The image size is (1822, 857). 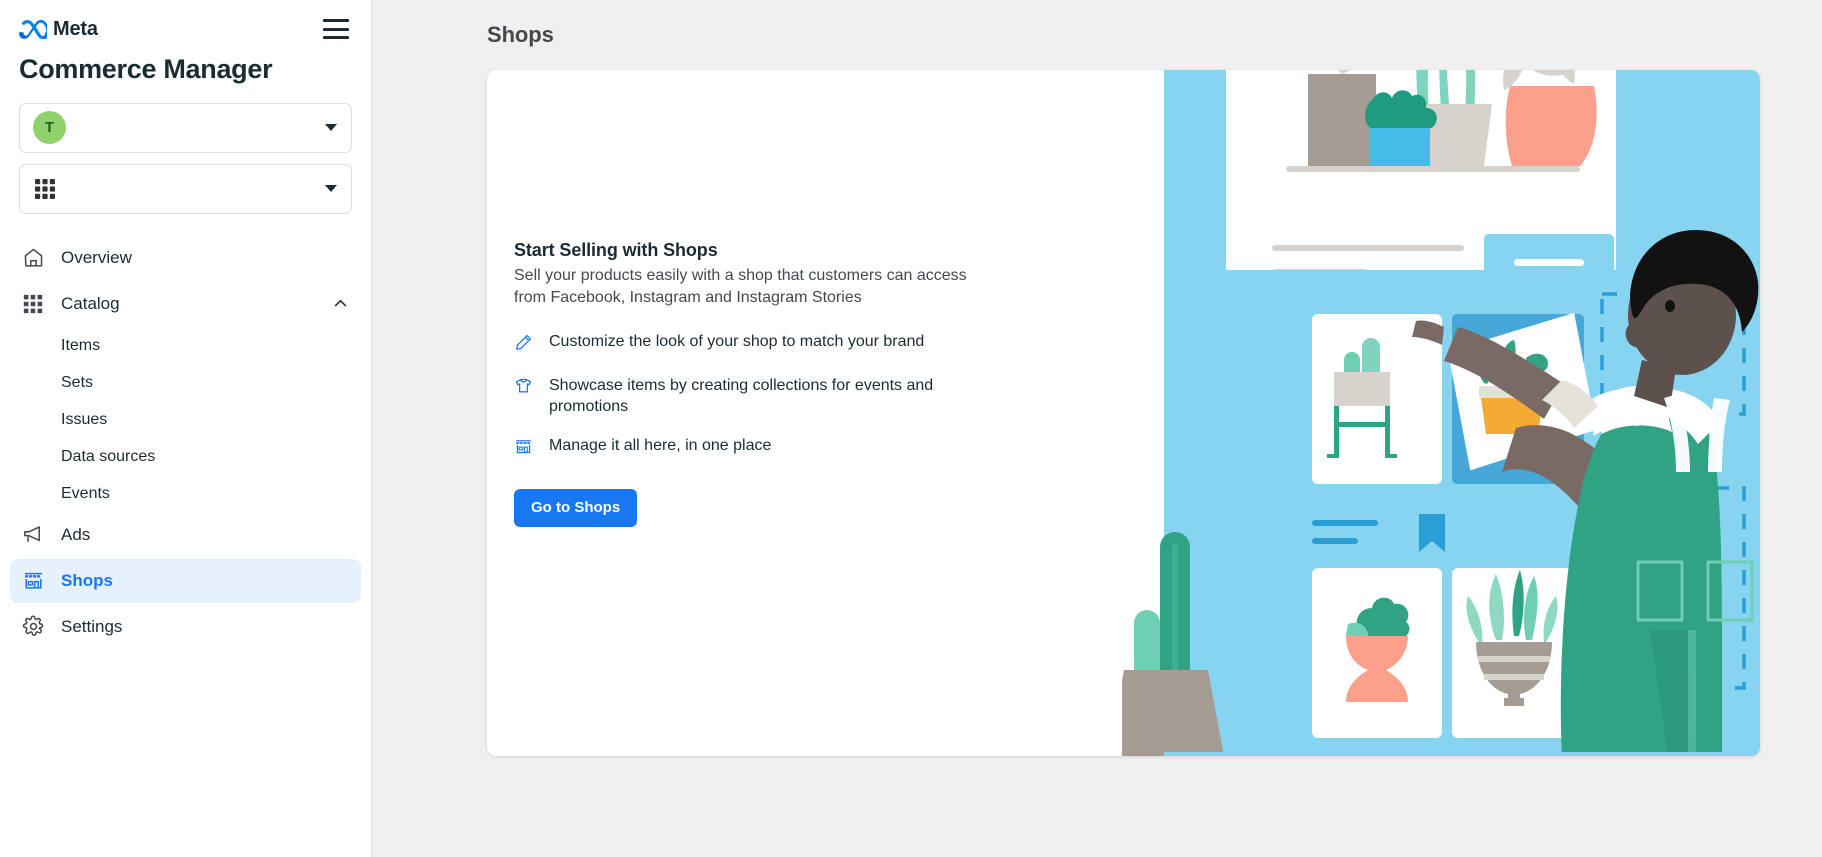 I want to click on sidebar-item-label: Overview, so click(x=96, y=257).